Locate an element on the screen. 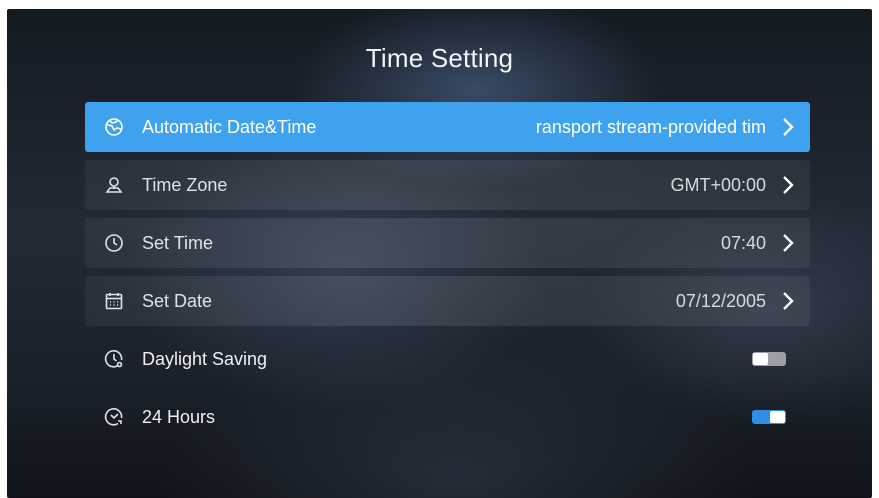  daylight-clock-icon is located at coordinates (114, 359).